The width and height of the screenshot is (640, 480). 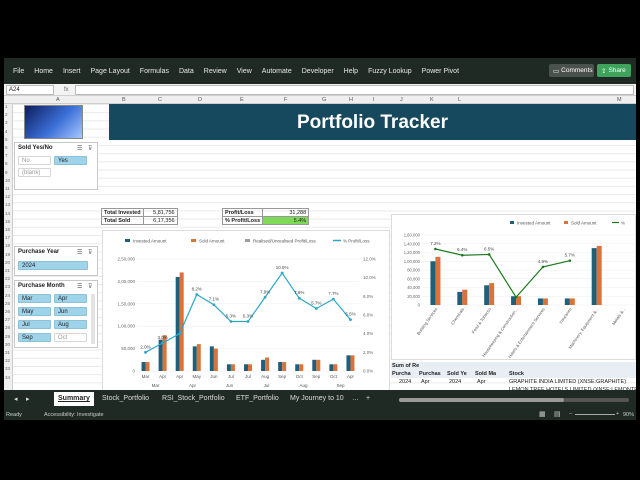 What do you see at coordinates (6, 155) in the screenshot?
I see `row-header: 7` at bounding box center [6, 155].